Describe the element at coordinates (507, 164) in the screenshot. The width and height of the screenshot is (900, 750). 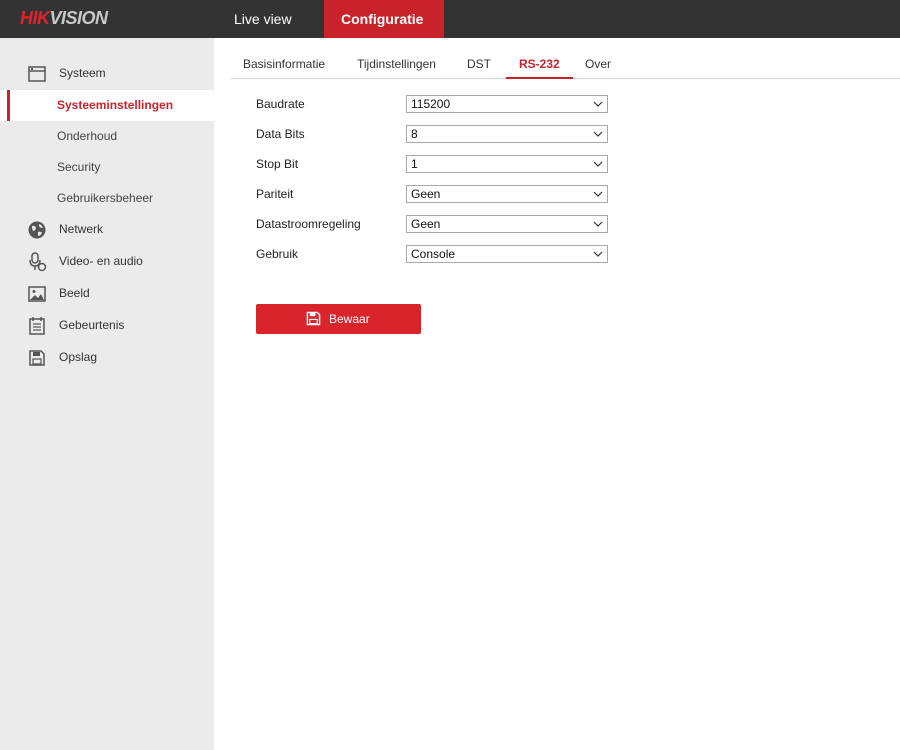
I see `stop-bit-select: 1` at that location.